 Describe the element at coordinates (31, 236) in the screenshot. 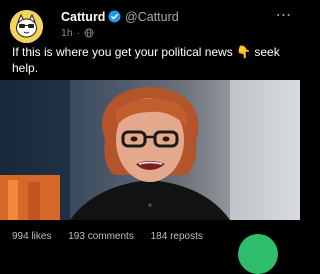

I see `likes-count: 994 likes` at that location.